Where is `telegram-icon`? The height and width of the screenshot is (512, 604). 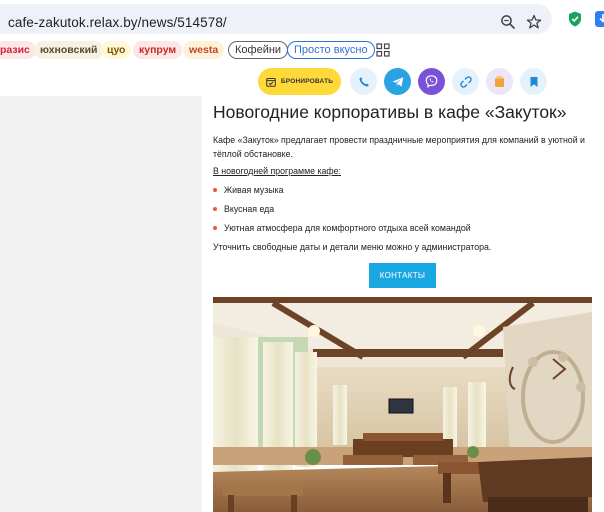
telegram-icon is located at coordinates (397, 81).